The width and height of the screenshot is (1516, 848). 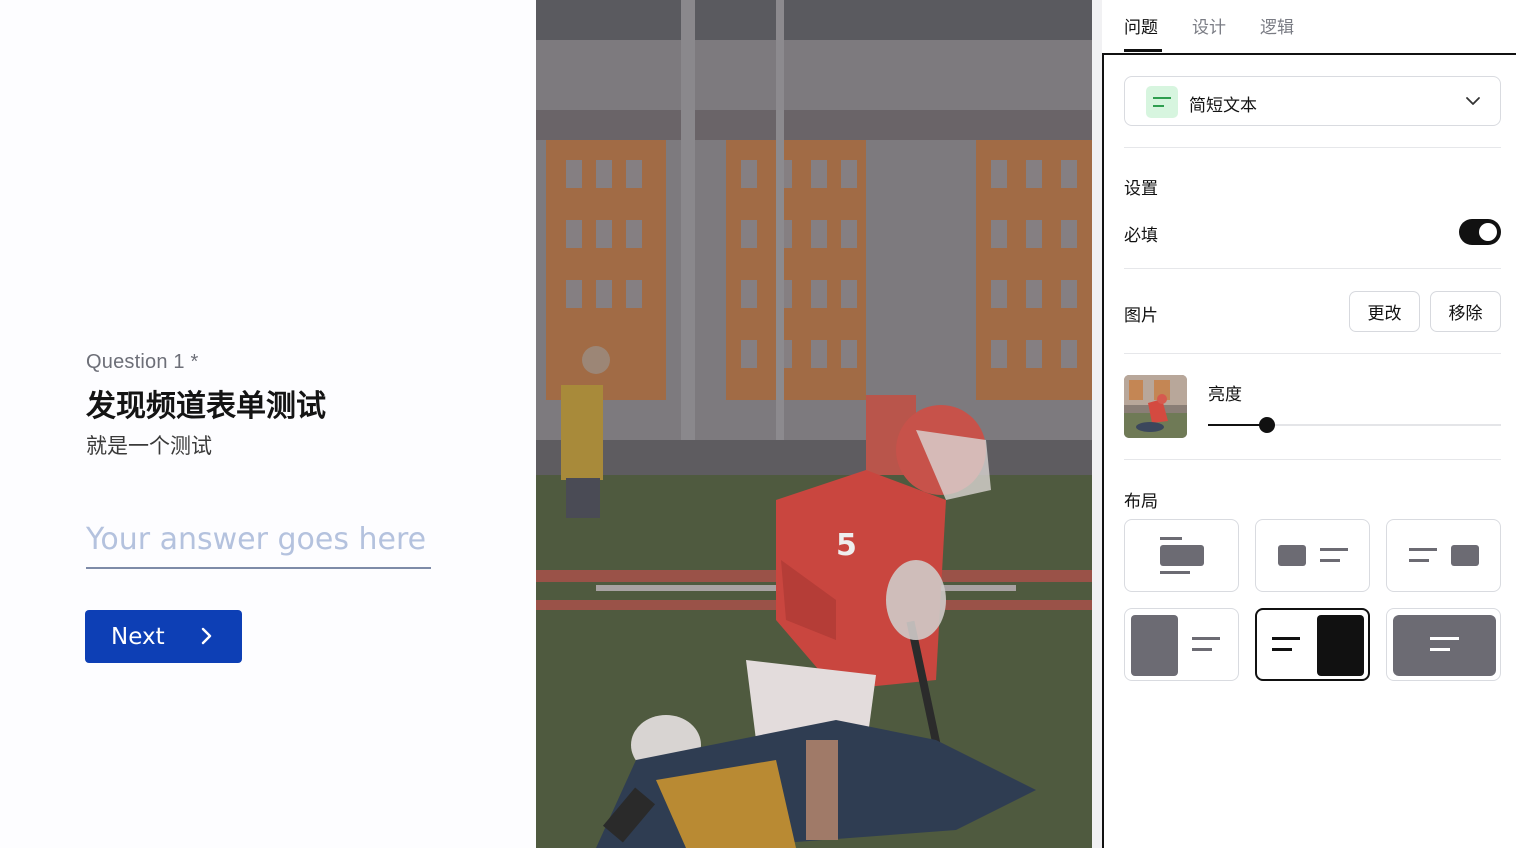 I want to click on layout-option-image-background, so click(x=1443, y=644).